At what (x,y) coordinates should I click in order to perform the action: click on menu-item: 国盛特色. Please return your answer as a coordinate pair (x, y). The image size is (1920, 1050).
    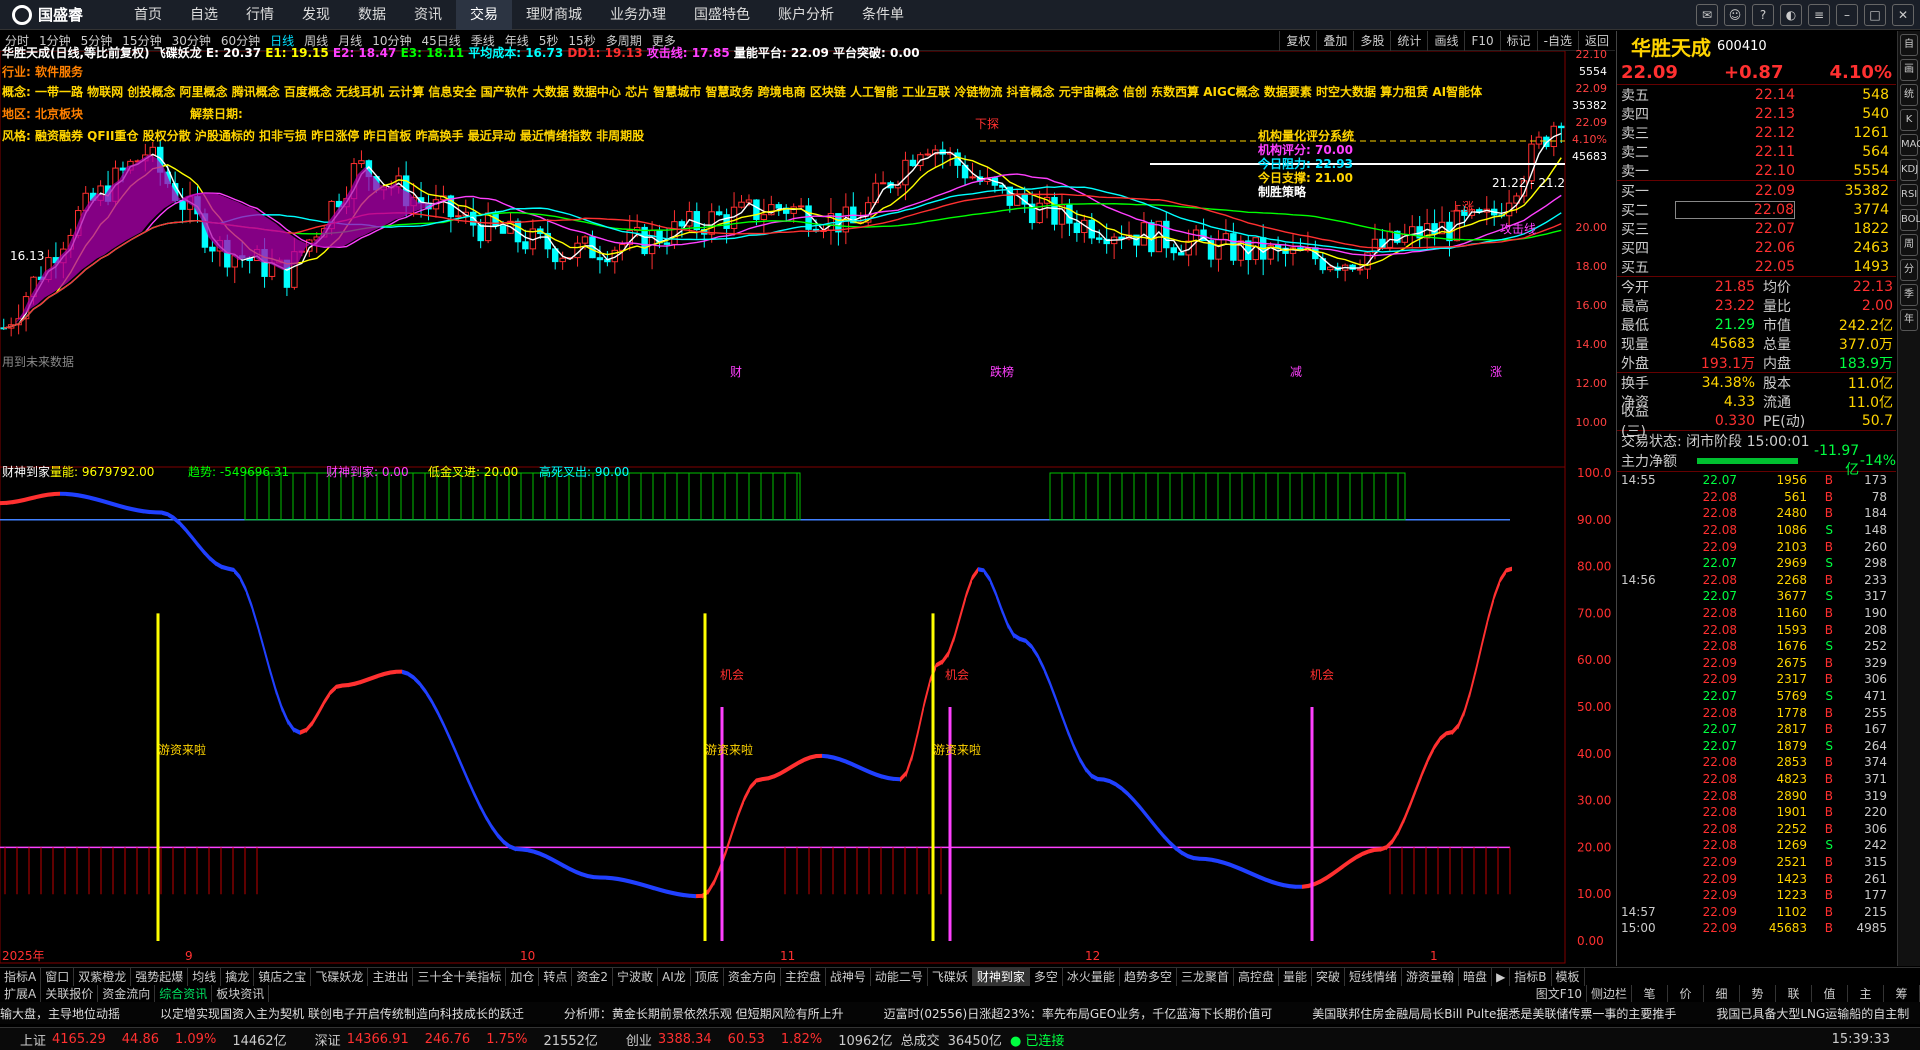
    Looking at the image, I should click on (722, 15).